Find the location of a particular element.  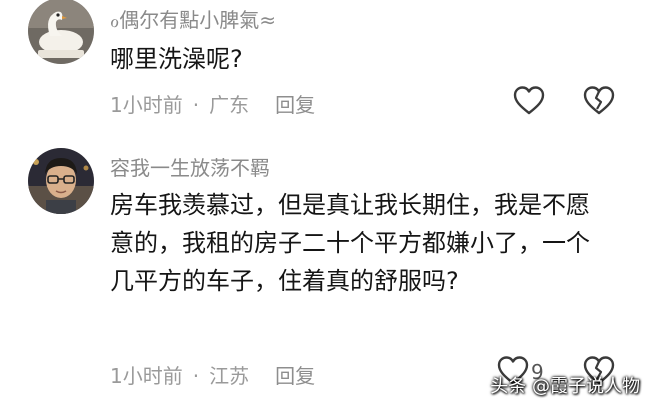

comment-meta: 1小时前 · 广东 回复 is located at coordinates (212, 103).